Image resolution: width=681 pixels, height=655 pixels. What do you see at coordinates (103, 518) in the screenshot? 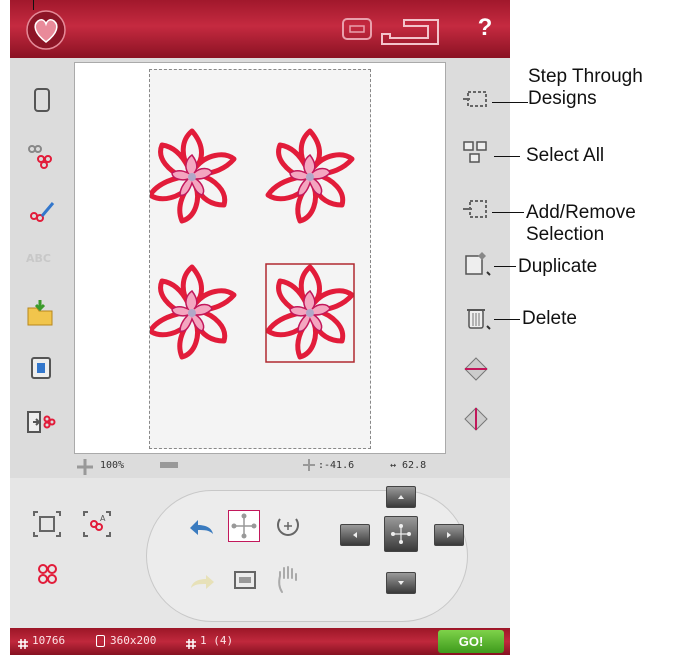
I see `svg-text: A` at bounding box center [103, 518].